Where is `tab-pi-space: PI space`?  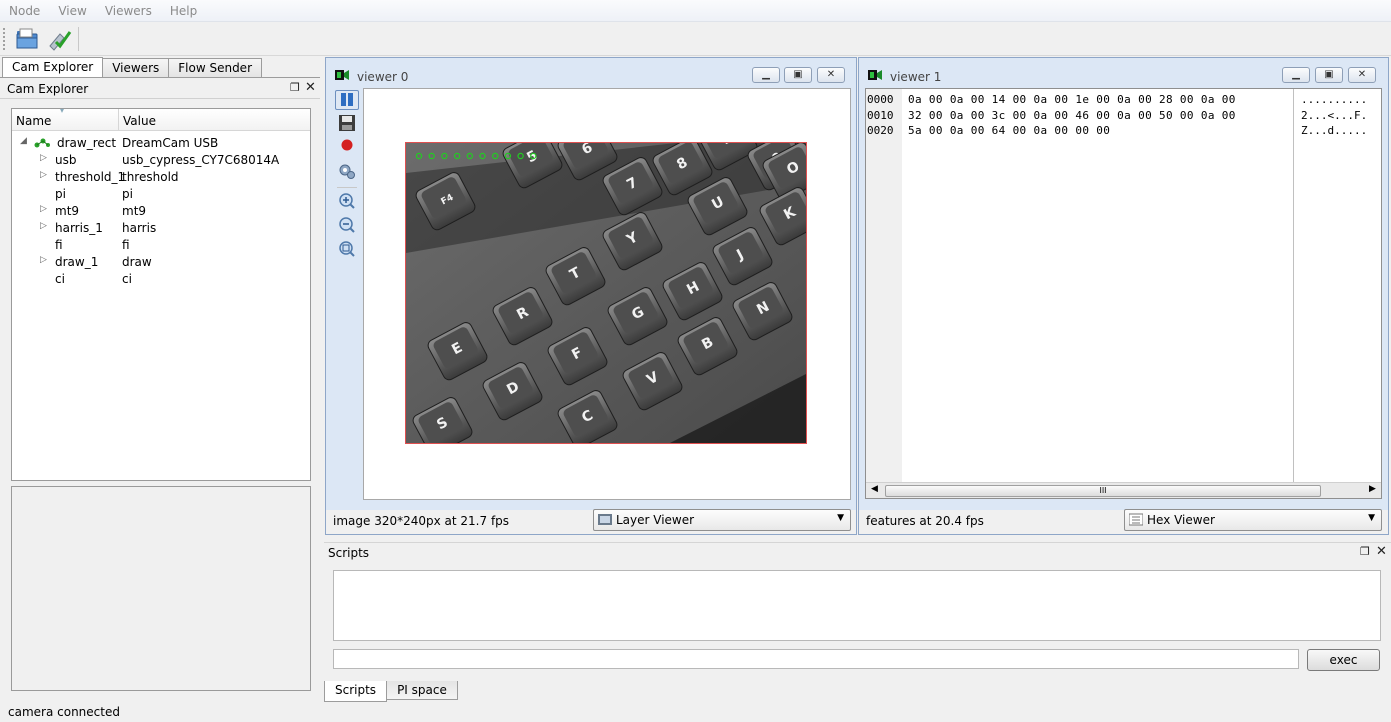 tab-pi-space: PI space is located at coordinates (422, 690).